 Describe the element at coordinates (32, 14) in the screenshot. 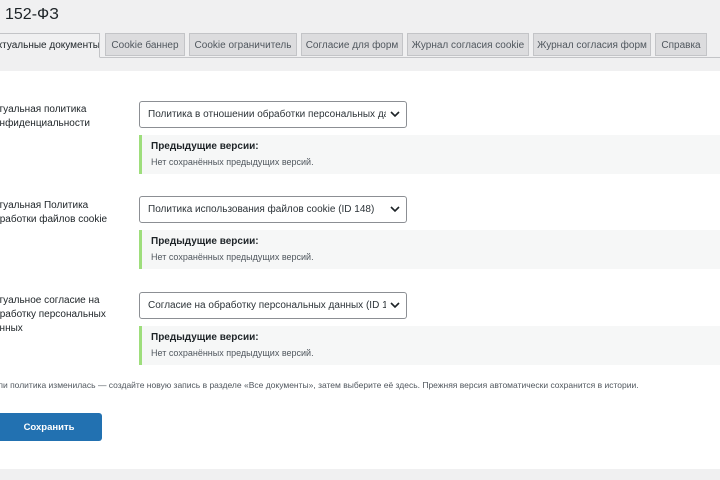

I see `page-title: 152-ФЗ` at that location.